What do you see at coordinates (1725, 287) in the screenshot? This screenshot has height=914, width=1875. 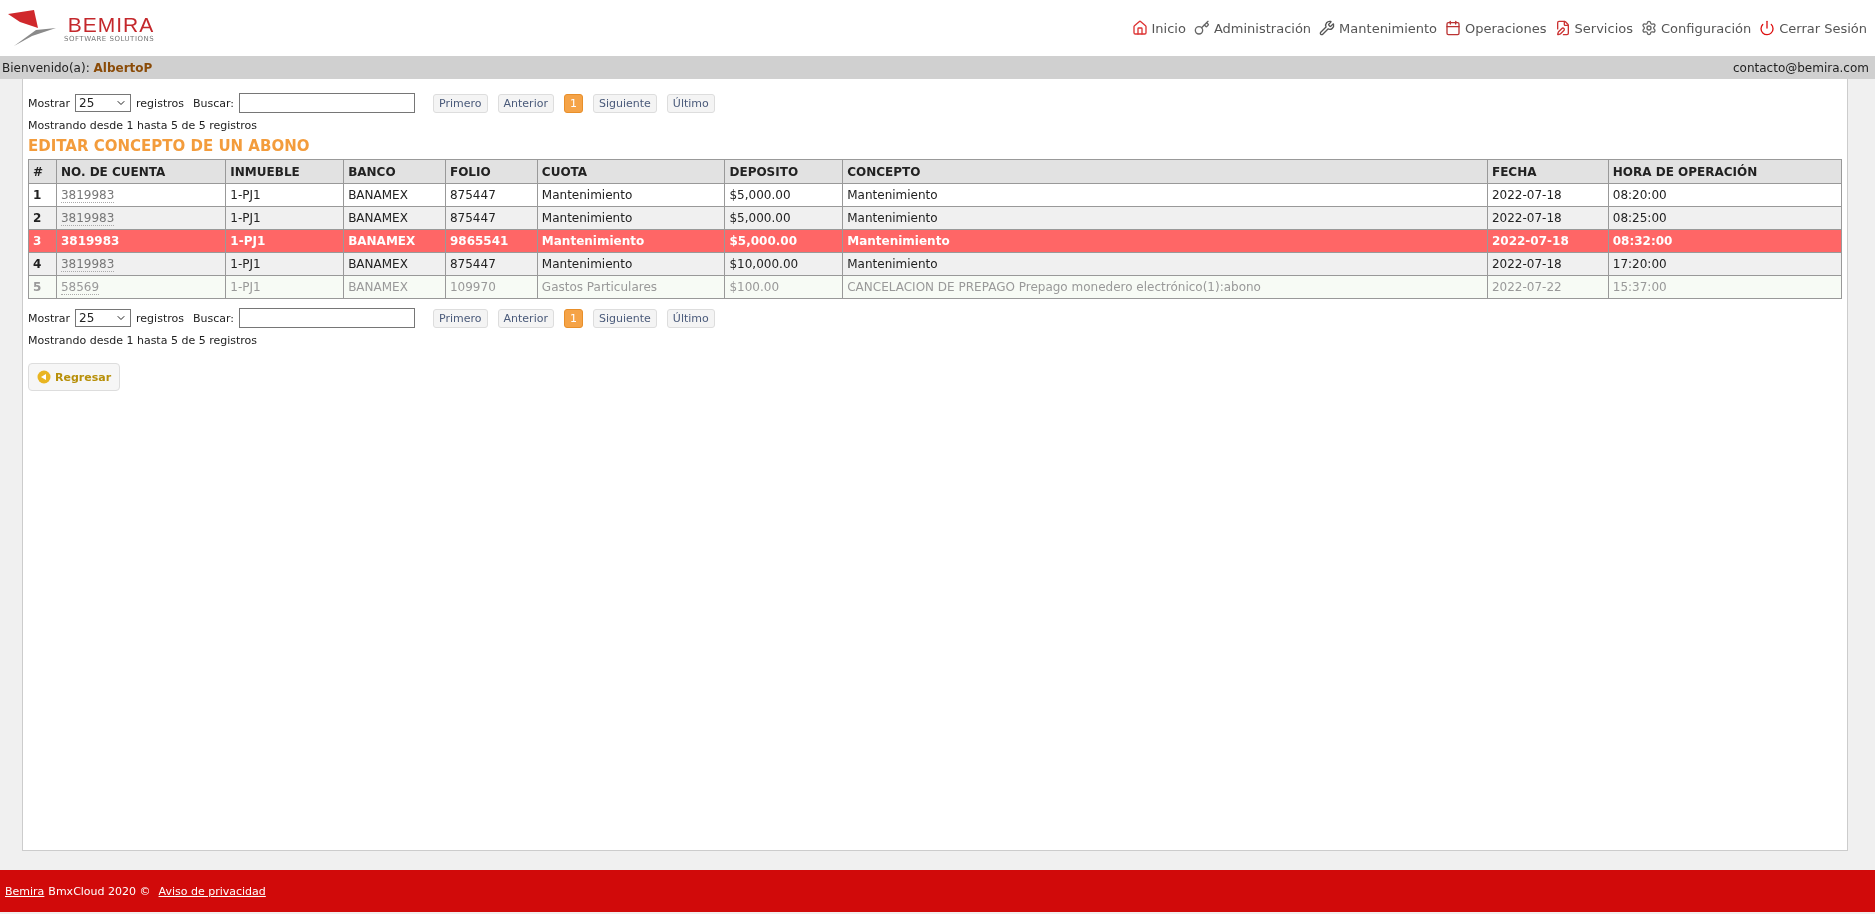 I see `table-cell: 15:37:00` at bounding box center [1725, 287].